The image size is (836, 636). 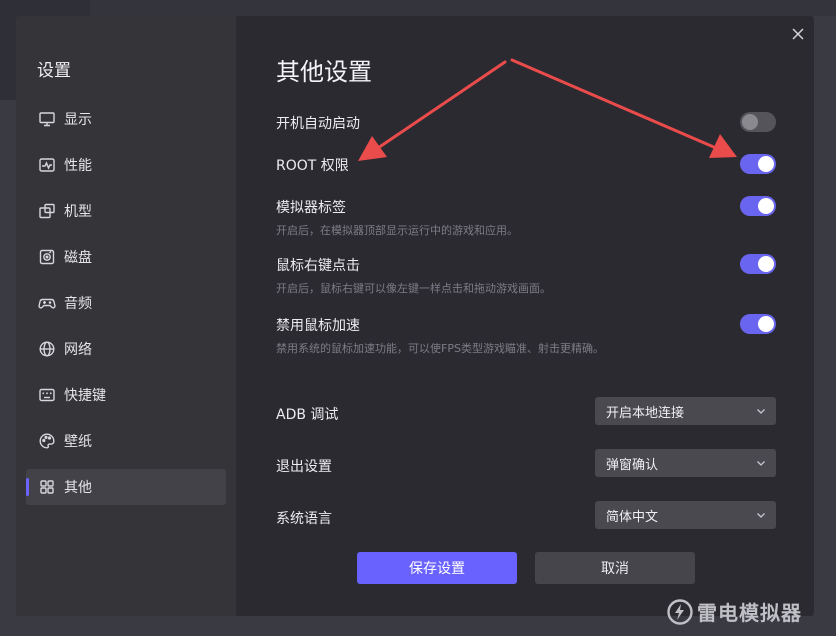 I want to click on sidebar-item-performance: 性能, so click(x=126, y=165).